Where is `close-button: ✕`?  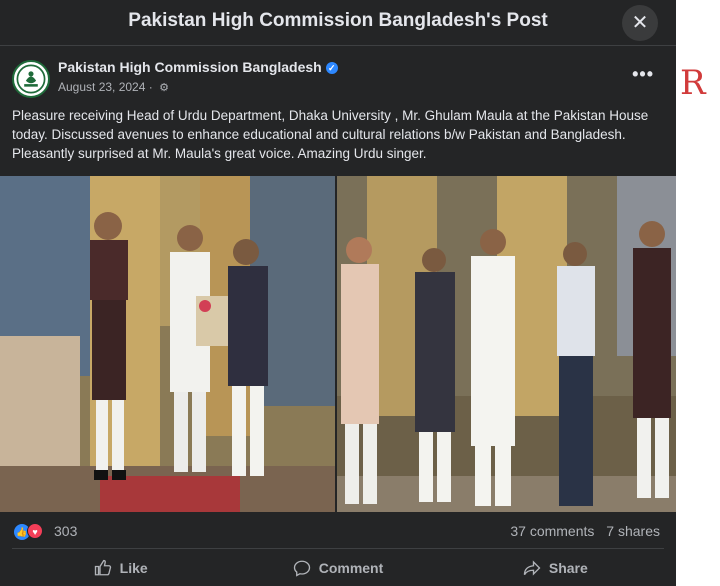 close-button: ✕ is located at coordinates (640, 23).